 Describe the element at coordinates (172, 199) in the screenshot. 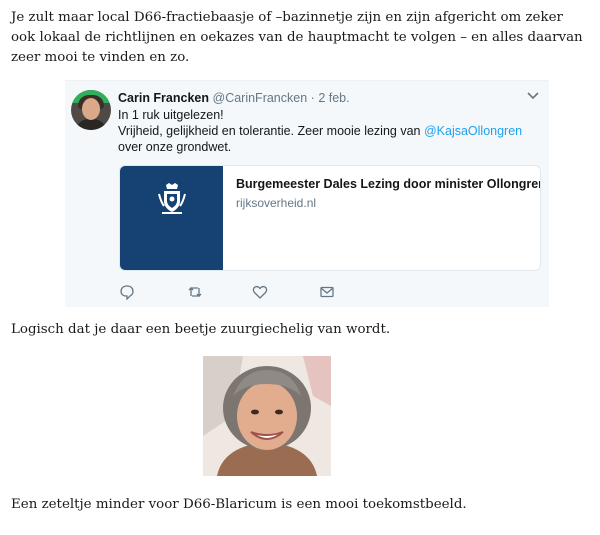

I see `crest-icon` at that location.